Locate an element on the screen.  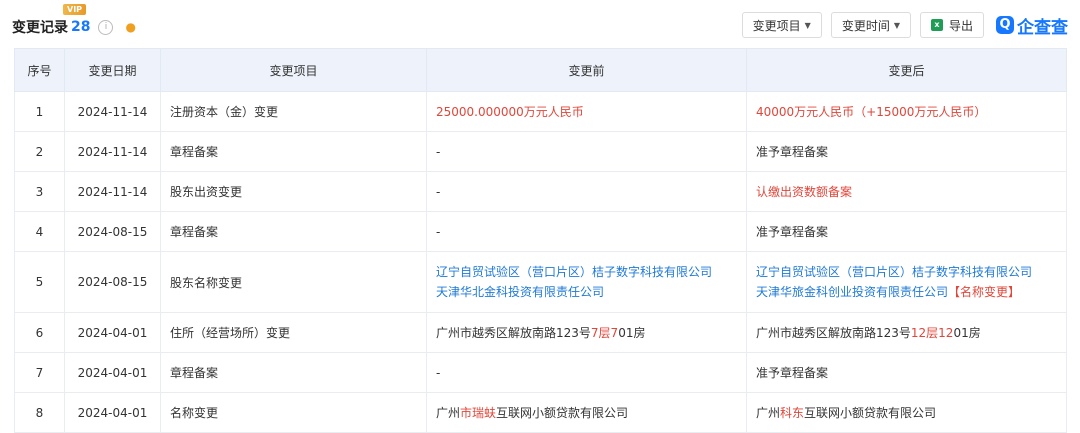
excel-icon: x is located at coordinates (936, 25).